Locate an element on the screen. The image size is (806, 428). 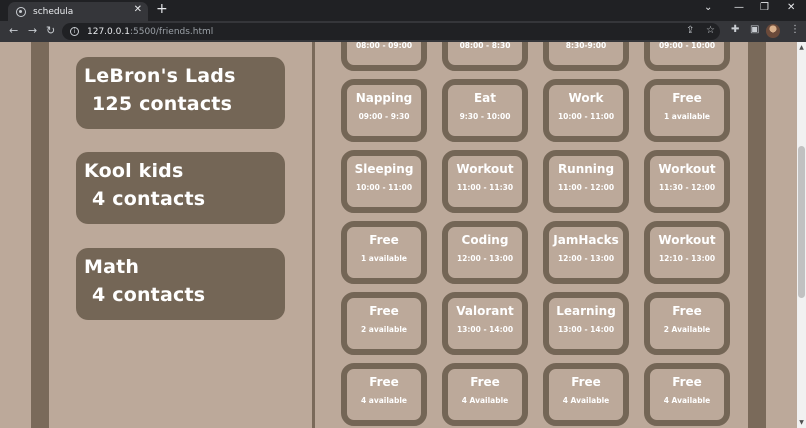
menu-icon: ⋮ is located at coordinates (795, 29).